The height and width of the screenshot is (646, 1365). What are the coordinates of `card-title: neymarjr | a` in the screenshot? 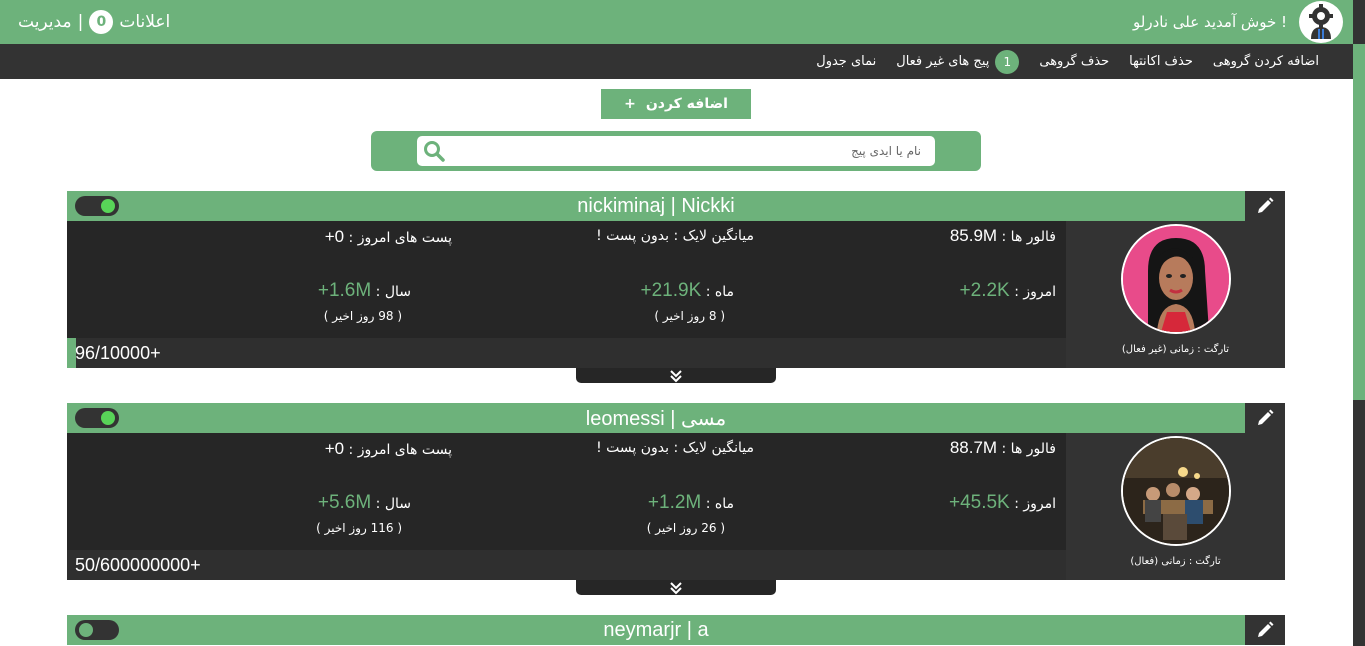 It's located at (656, 629).